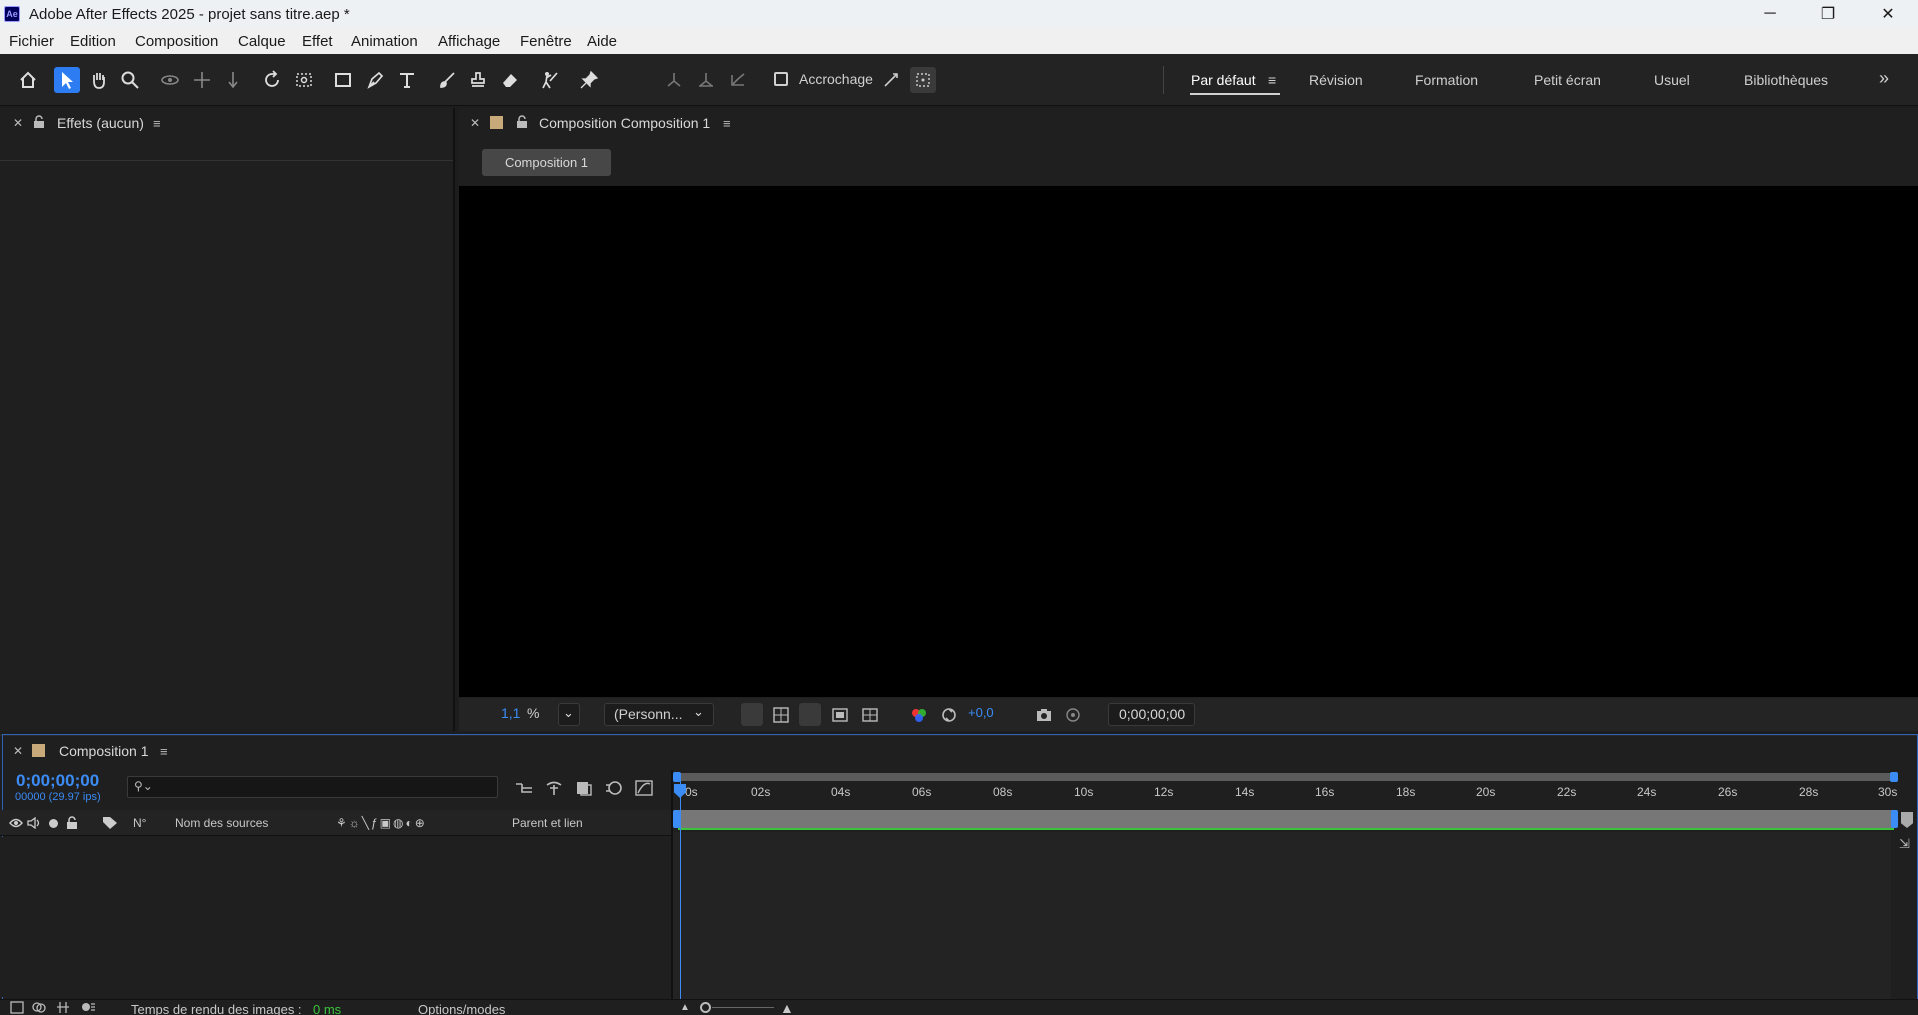 The width and height of the screenshot is (1918, 1015). What do you see at coordinates (88, 1007) in the screenshot?
I see `render-time-pane-icon` at bounding box center [88, 1007].